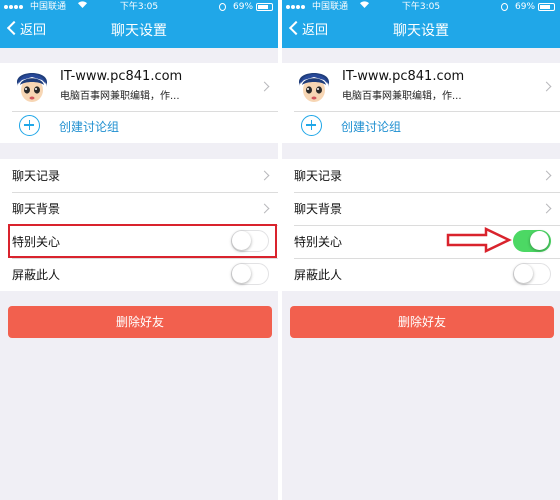  I want to click on special-care-toggle, so click(532, 241).